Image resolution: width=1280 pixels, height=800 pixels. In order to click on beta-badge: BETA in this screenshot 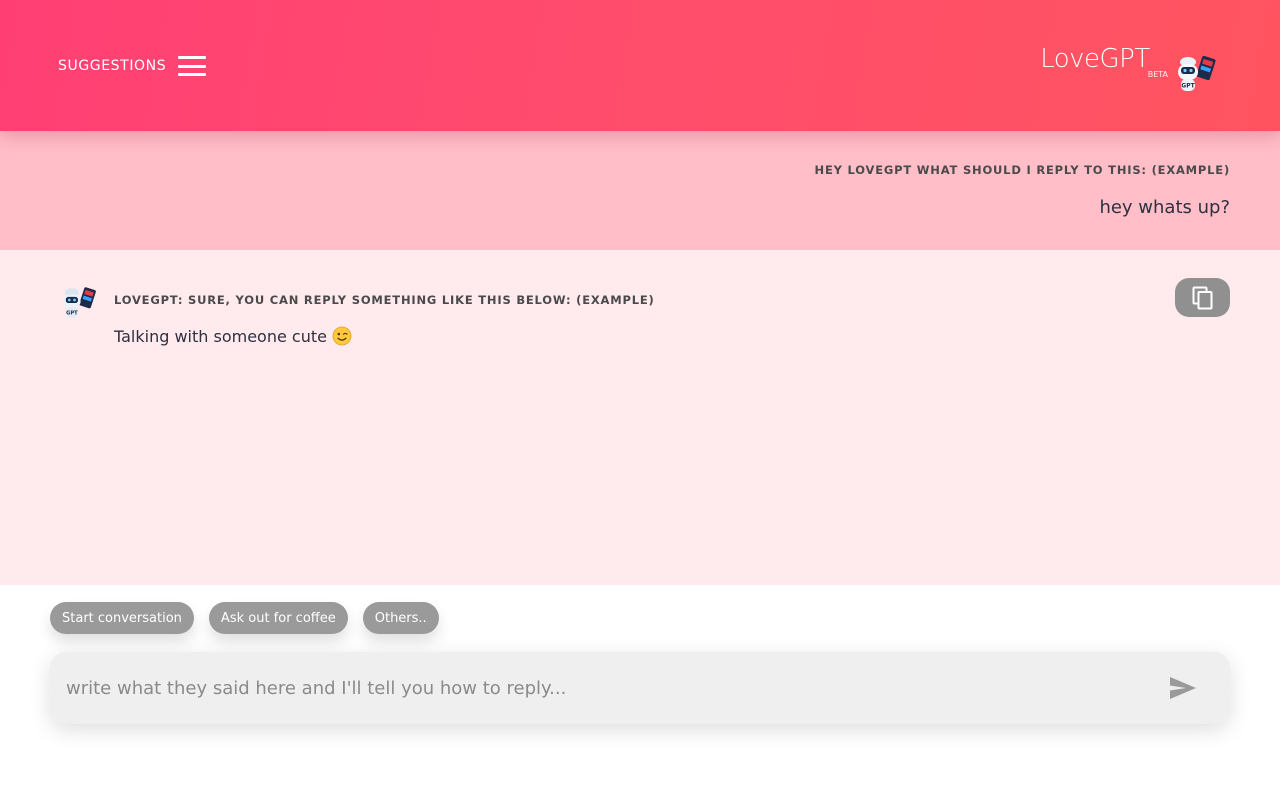, I will do `click(1157, 74)`.